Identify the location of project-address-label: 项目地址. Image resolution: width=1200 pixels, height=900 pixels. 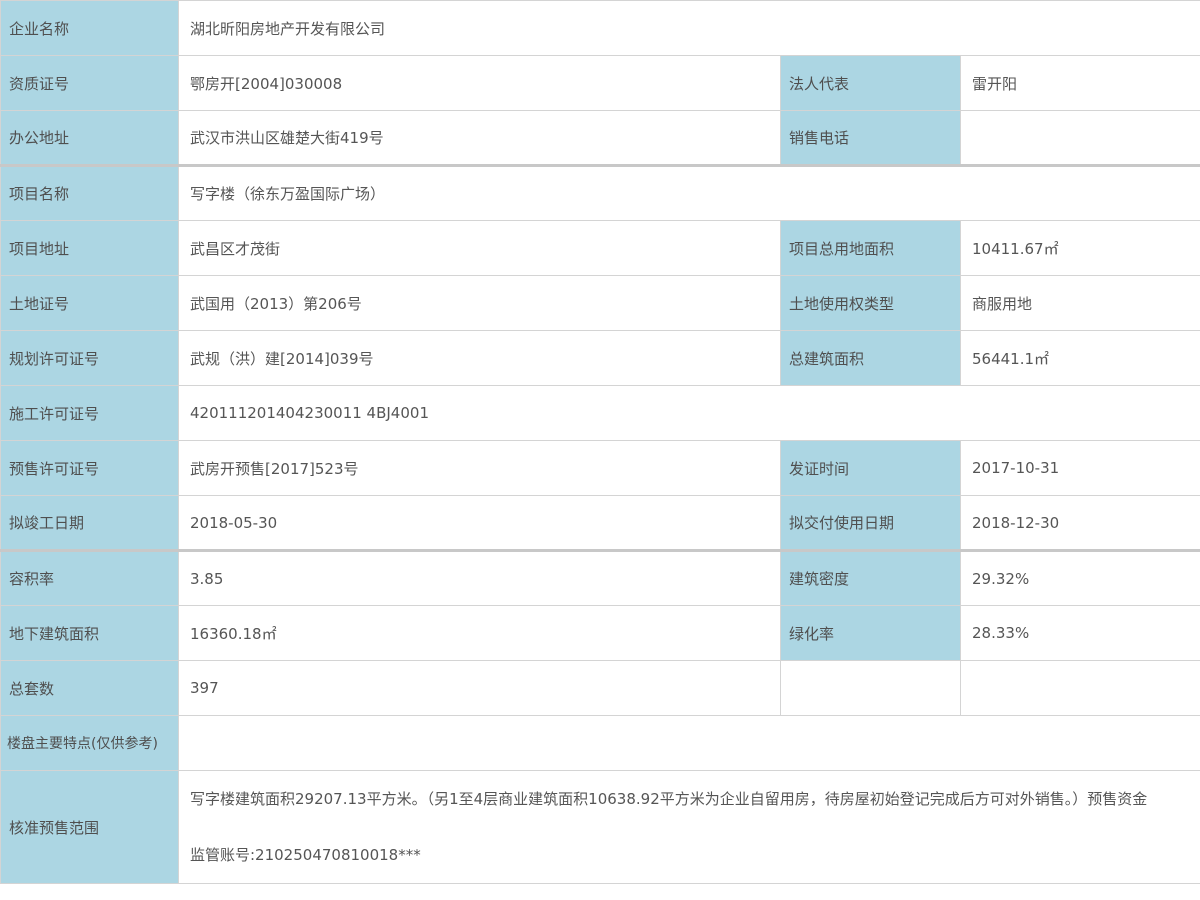
(89, 248).